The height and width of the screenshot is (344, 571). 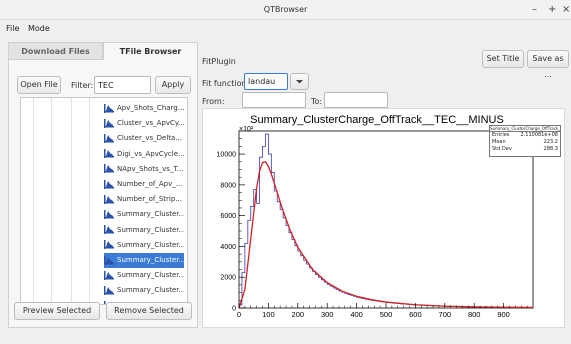 I want to click on from-label: From:, so click(x=213, y=101).